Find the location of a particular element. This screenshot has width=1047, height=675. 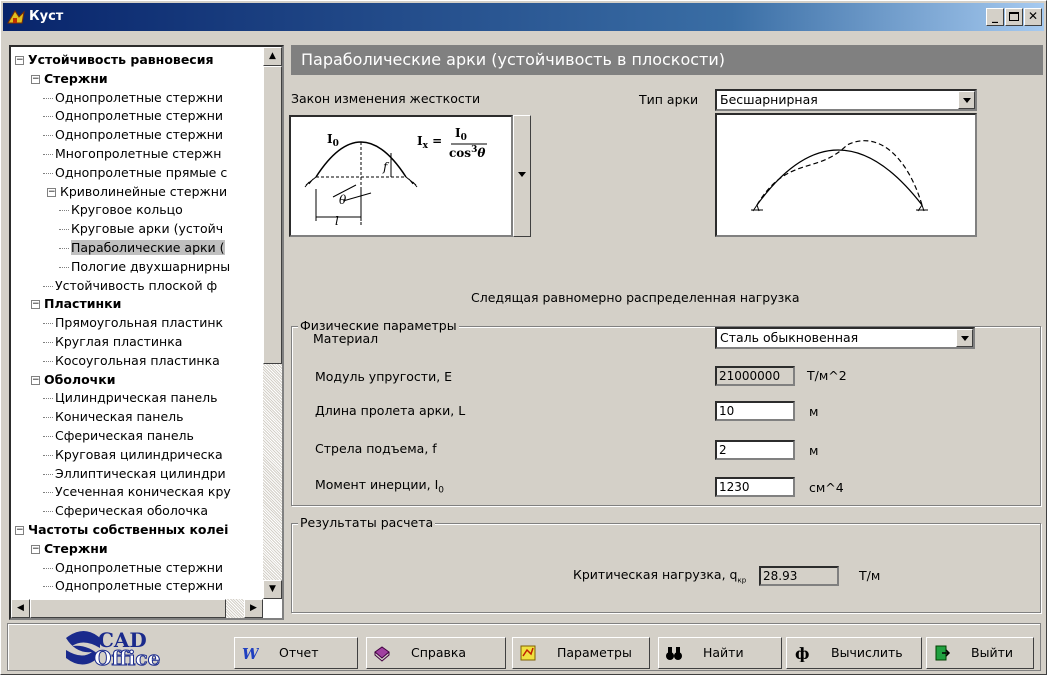

minimize-button: _ is located at coordinates (995, 17).